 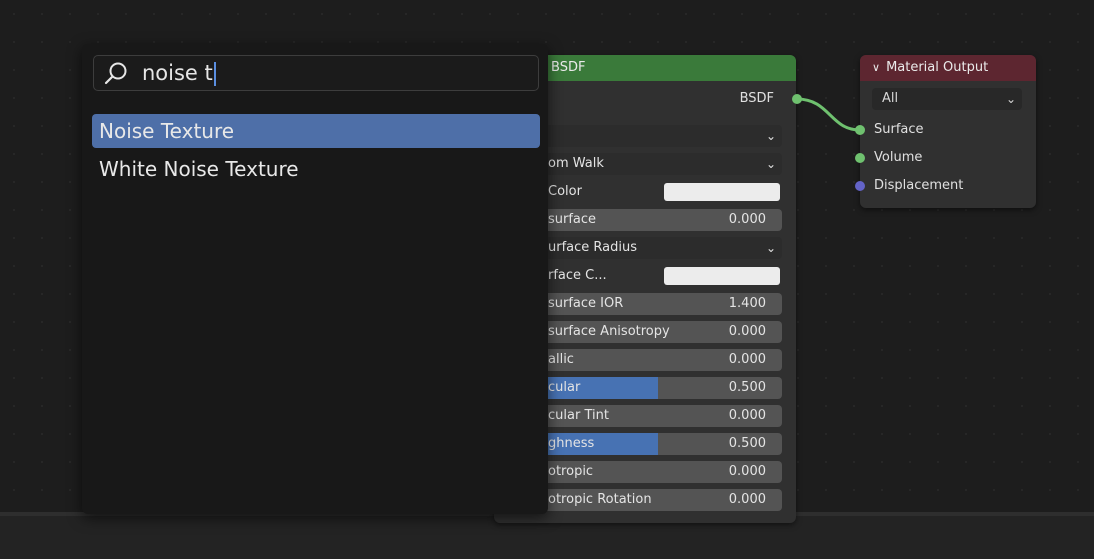 I want to click on bsdf-field-label: Color, so click(x=565, y=191).